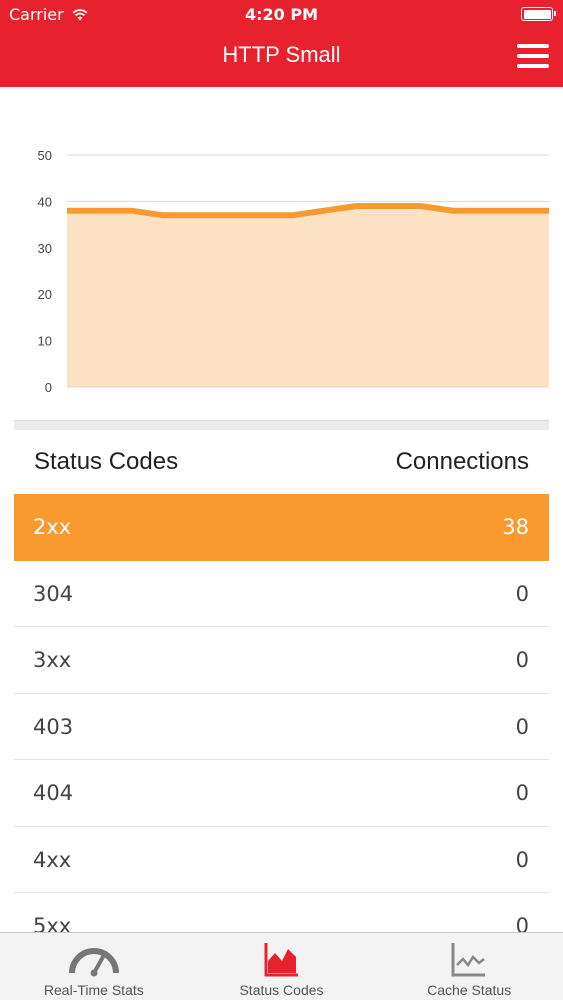  What do you see at coordinates (281, 425) in the screenshot?
I see `section-divider` at bounding box center [281, 425].